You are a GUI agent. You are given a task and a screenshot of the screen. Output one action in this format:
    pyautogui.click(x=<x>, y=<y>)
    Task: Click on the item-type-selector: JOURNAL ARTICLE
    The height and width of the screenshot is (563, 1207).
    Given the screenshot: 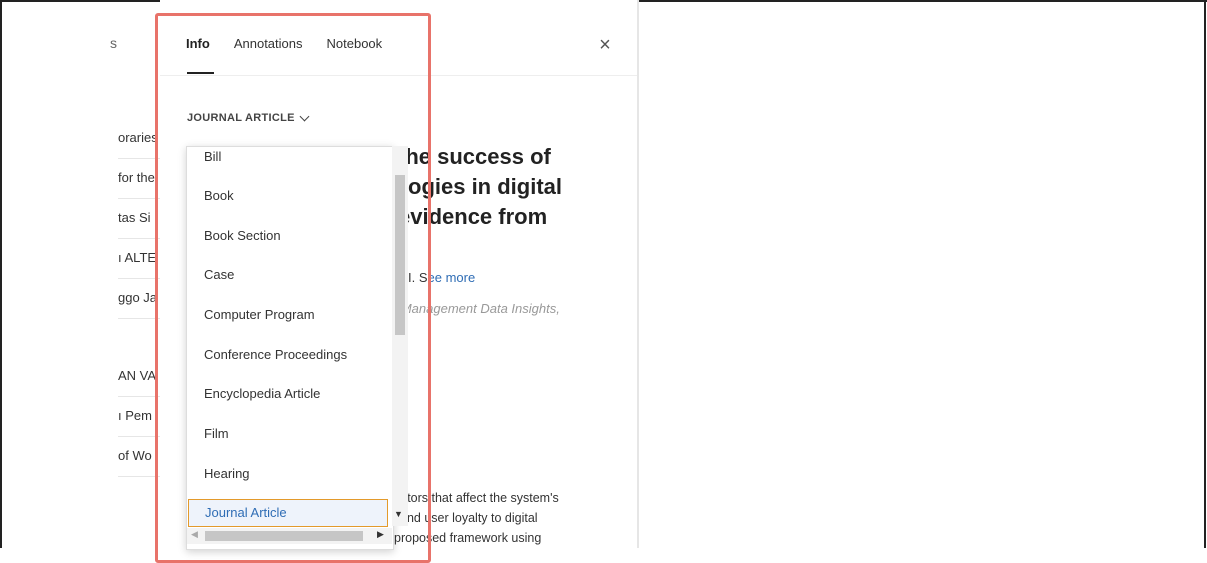 What is the action you would take?
    pyautogui.click(x=248, y=117)
    